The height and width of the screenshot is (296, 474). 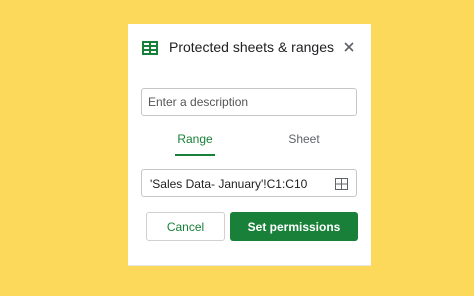 I want to click on tab-range: Range, so click(x=195, y=144).